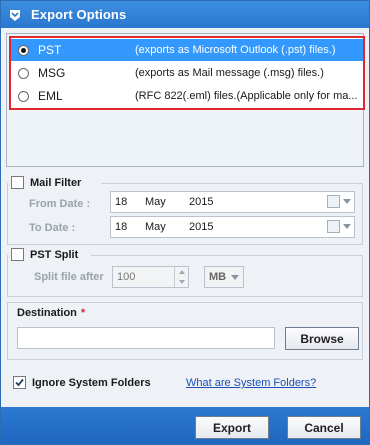  I want to click on to-date-label: To Date :, so click(52, 228).